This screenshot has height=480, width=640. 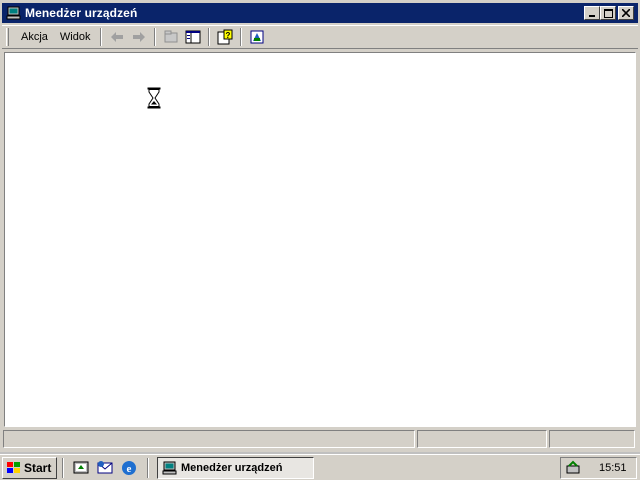 I want to click on show-hide-tree-icon, so click(x=193, y=37).